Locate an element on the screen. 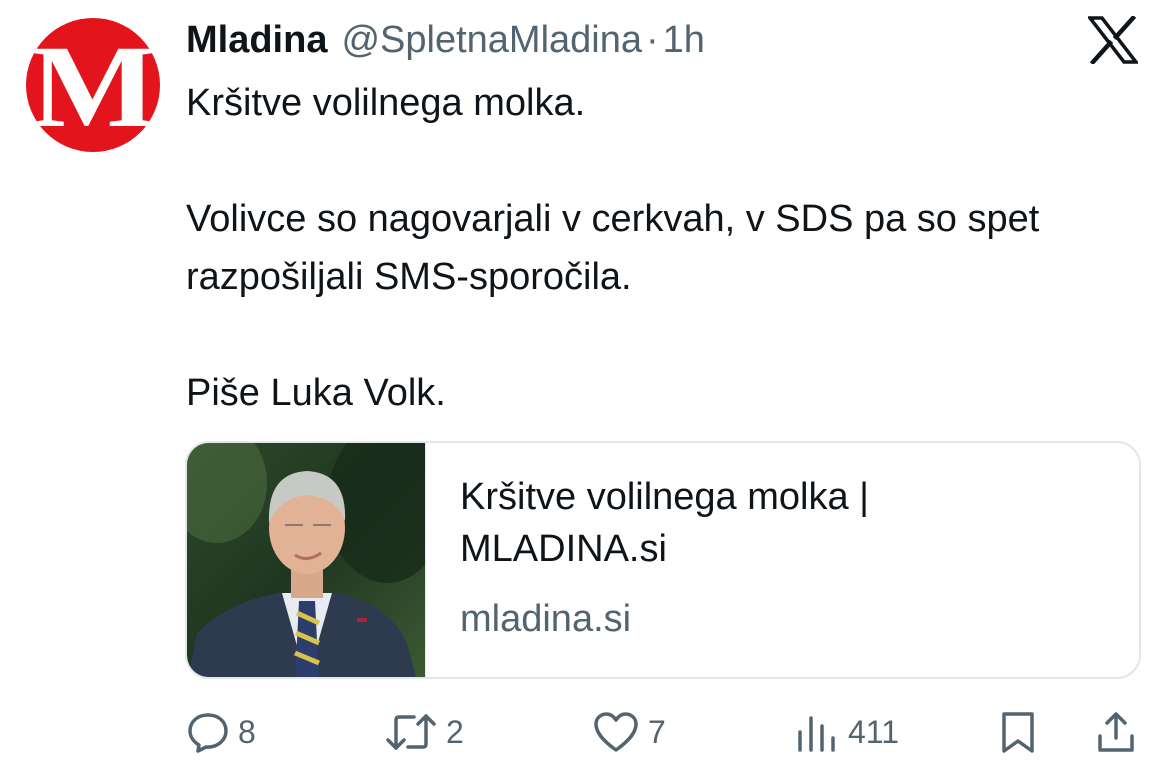  tweet-actions: 8 2 7 411 is located at coordinates (585, 732).